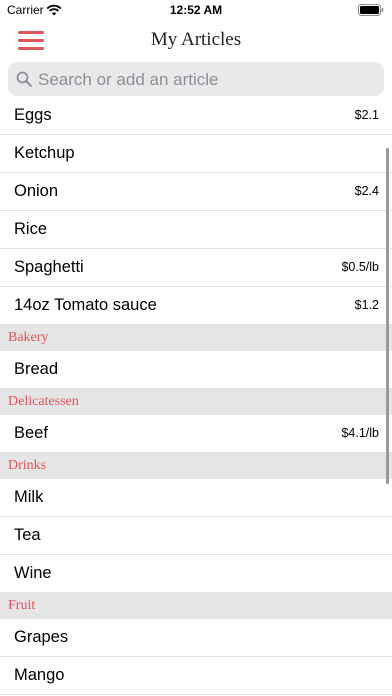 This screenshot has width=392, height=696. What do you see at coordinates (196, 536) in the screenshot?
I see `list-item: Tea` at bounding box center [196, 536].